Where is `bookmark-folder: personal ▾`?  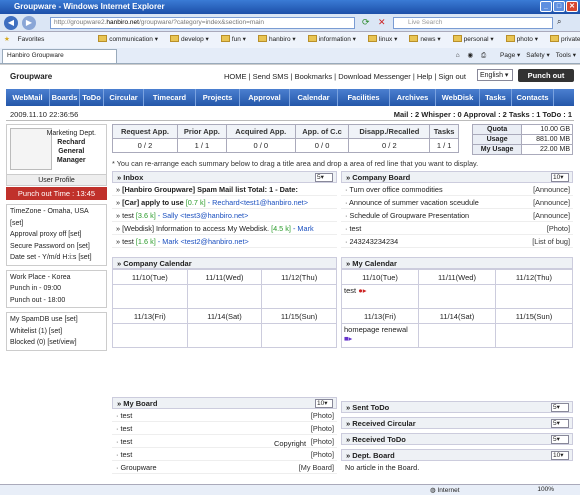
bookmark-folder: personal ▾ is located at coordinates (476, 39).